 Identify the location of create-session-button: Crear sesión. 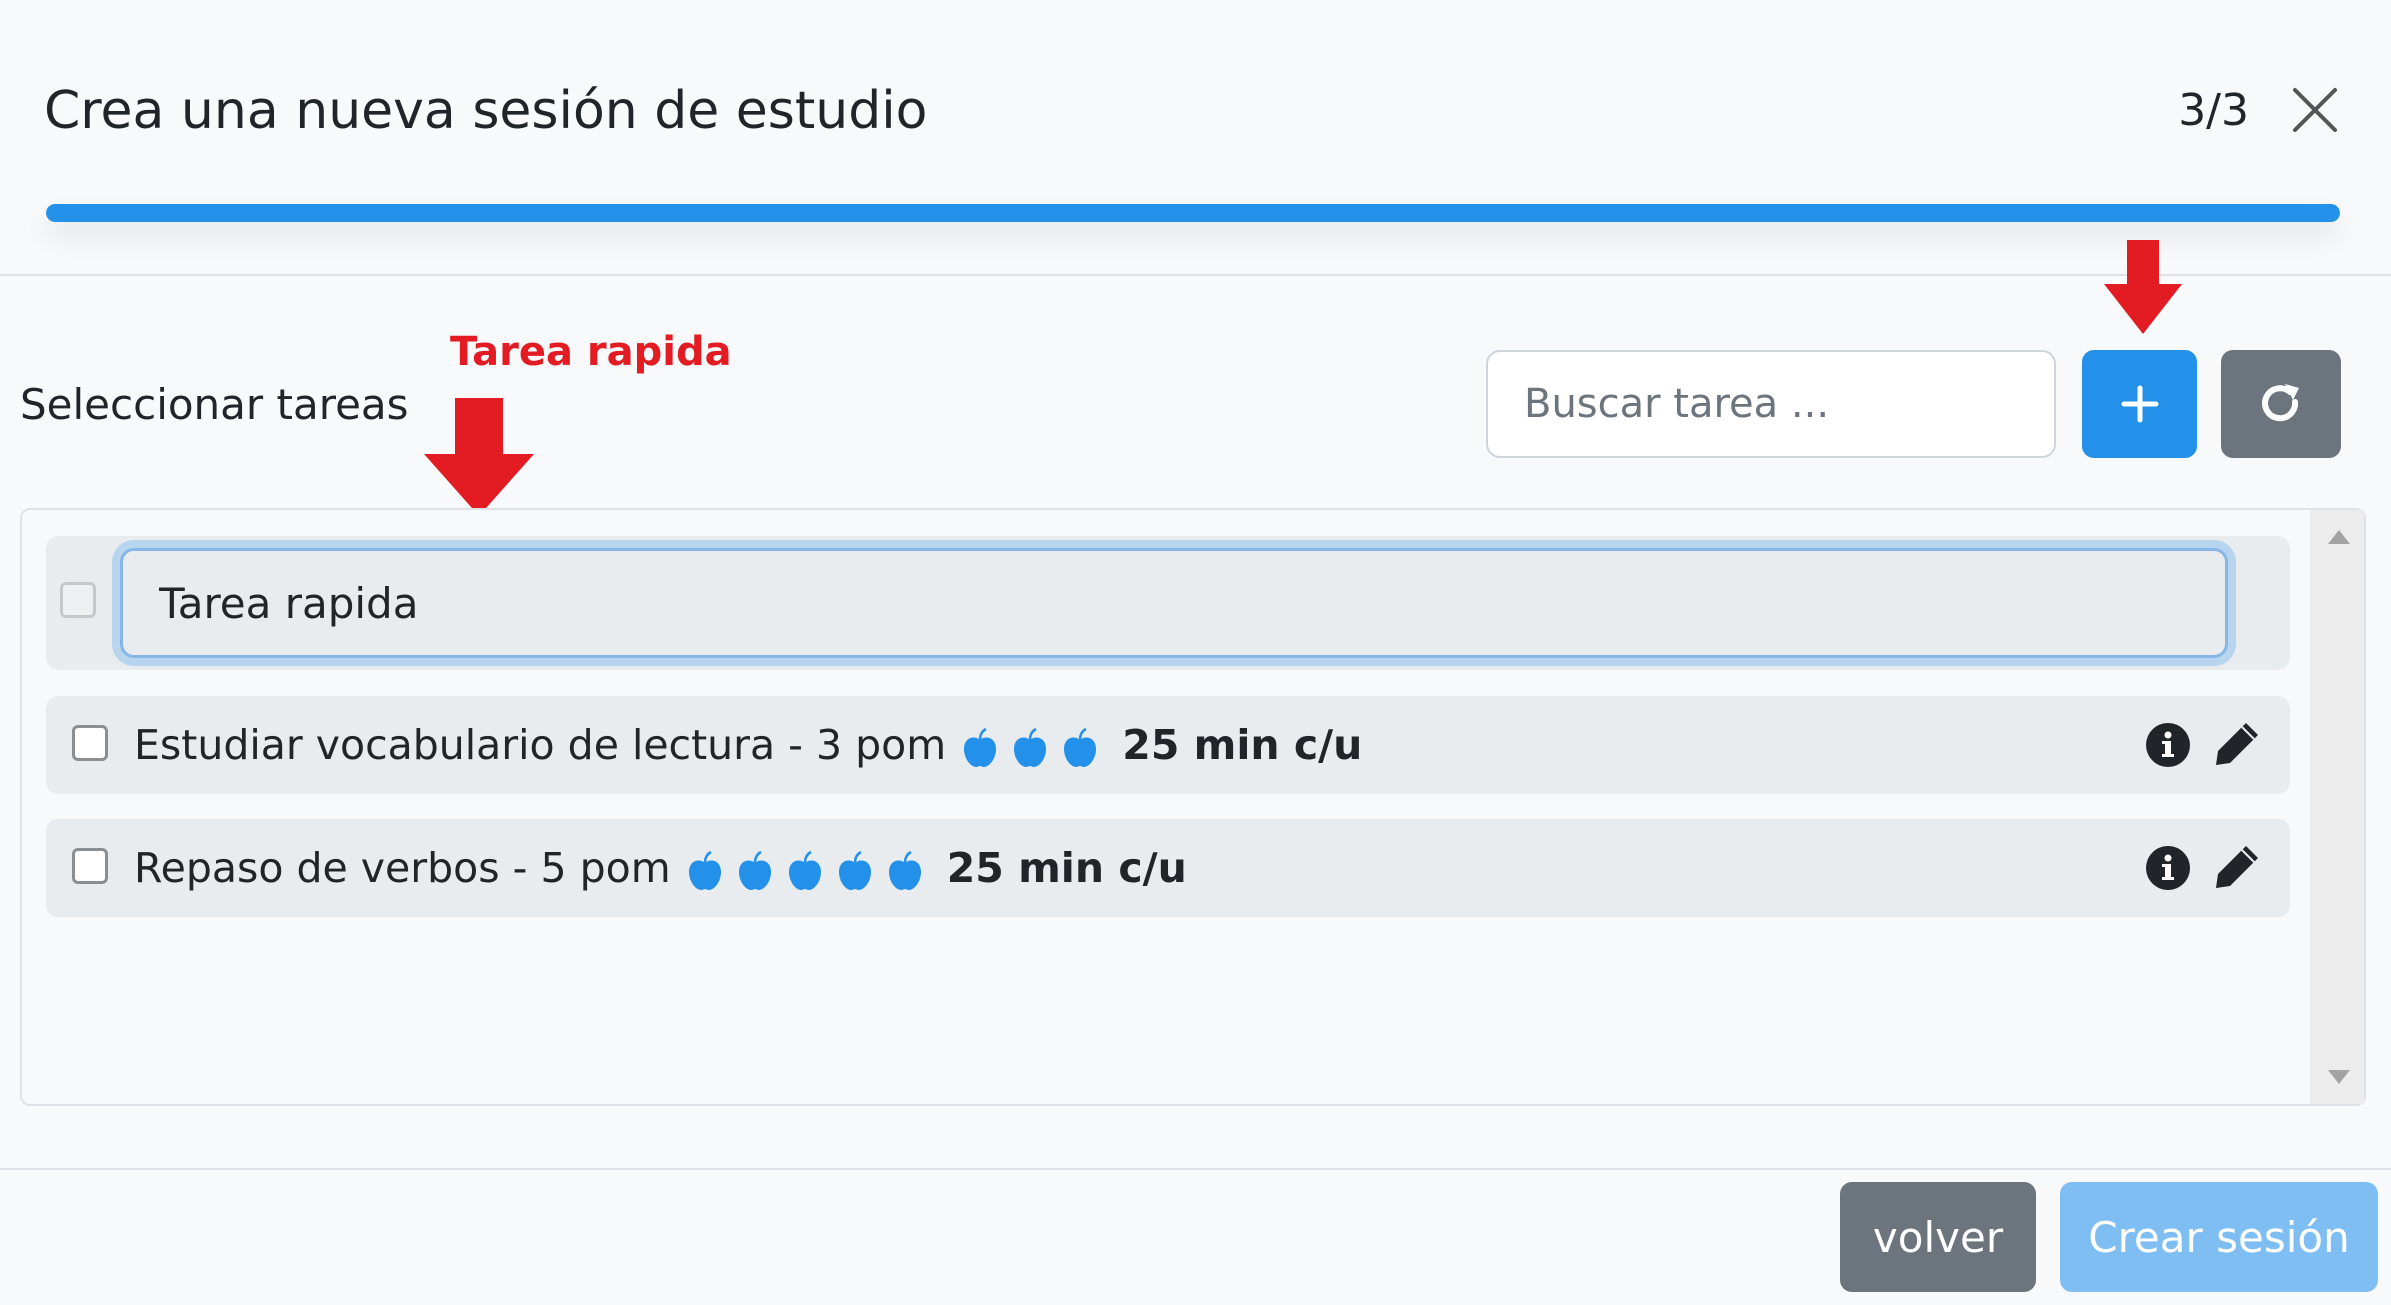
(2219, 1237).